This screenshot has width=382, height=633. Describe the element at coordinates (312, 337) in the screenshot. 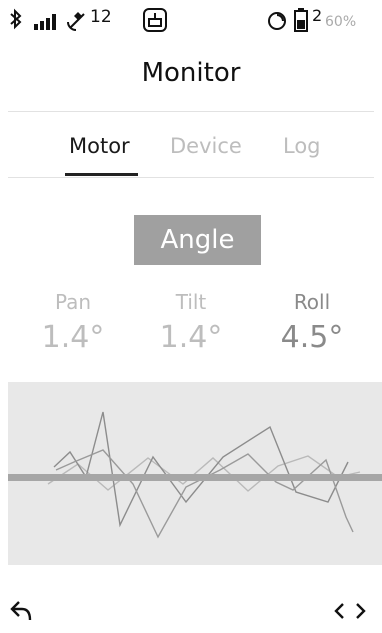

I see `roll-value: 4.5°` at that location.